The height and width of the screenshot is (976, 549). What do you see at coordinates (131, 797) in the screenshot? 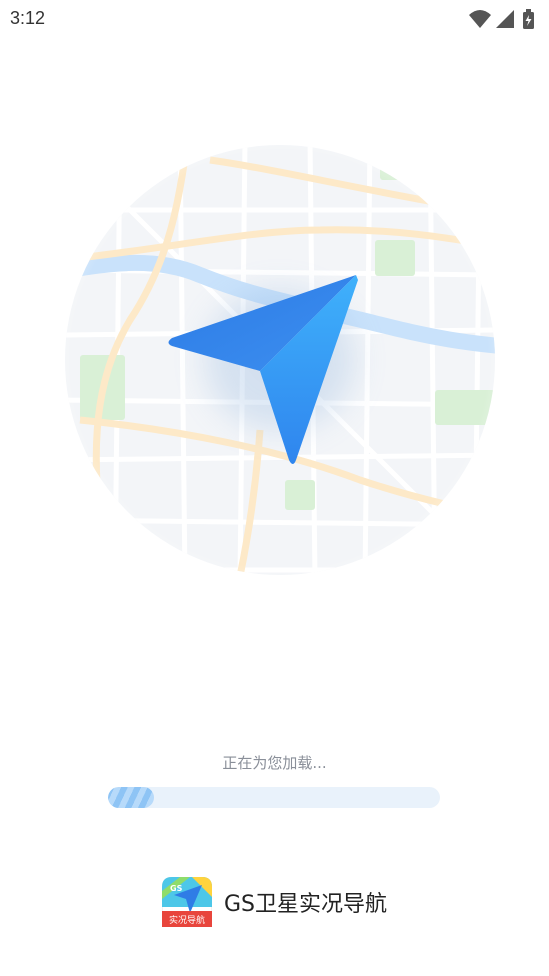
I see `progress-fill` at bounding box center [131, 797].